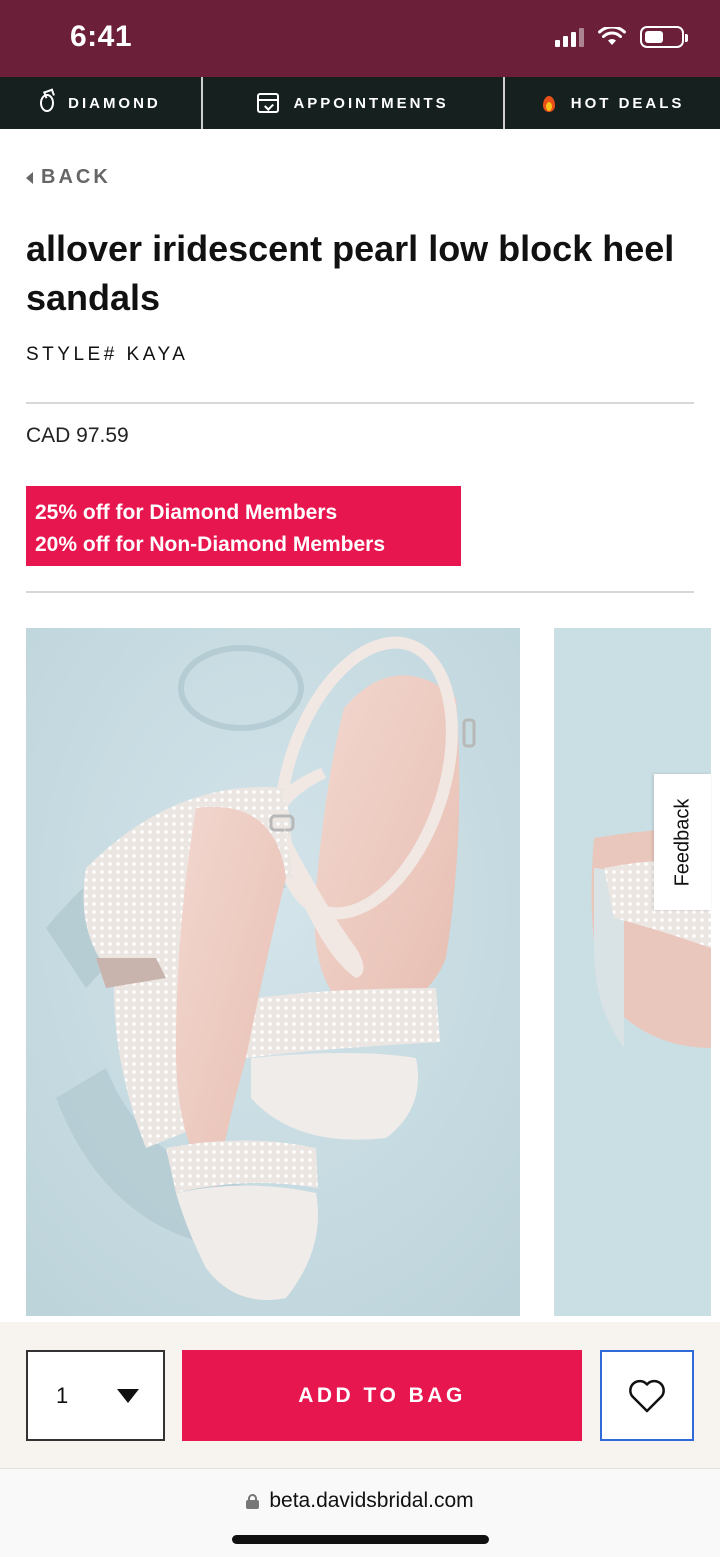  I want to click on quantity-select: 1, so click(95, 1395).